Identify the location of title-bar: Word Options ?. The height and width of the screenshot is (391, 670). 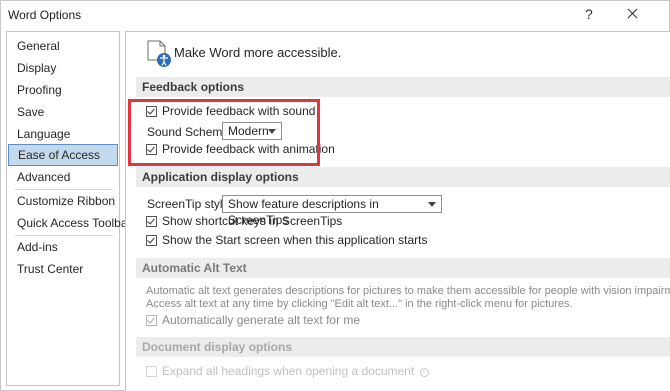
(335, 15).